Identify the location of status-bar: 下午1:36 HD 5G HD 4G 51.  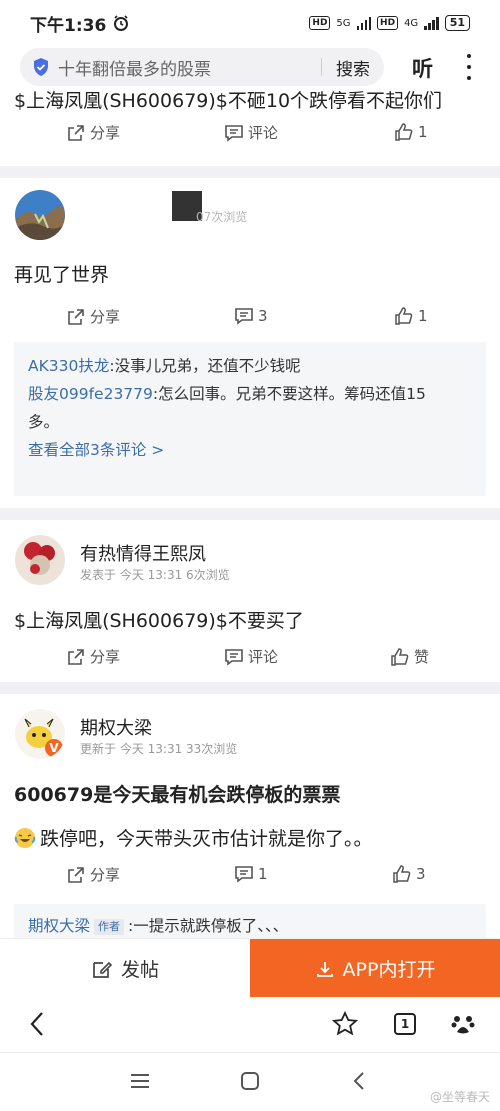
(250, 23).